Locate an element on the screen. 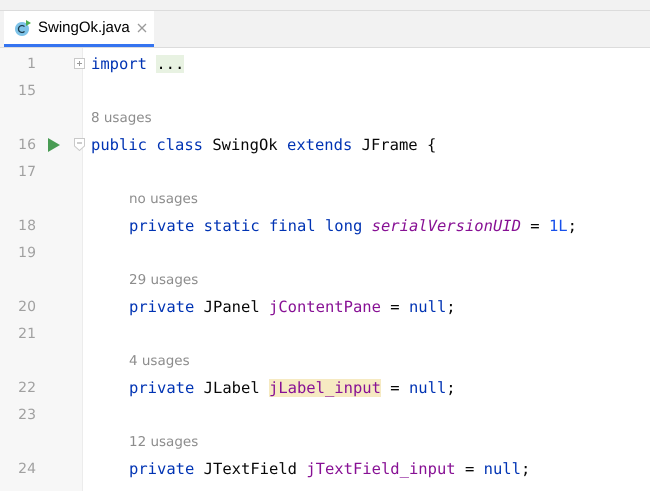  fold-expand-icon is located at coordinates (79, 63).